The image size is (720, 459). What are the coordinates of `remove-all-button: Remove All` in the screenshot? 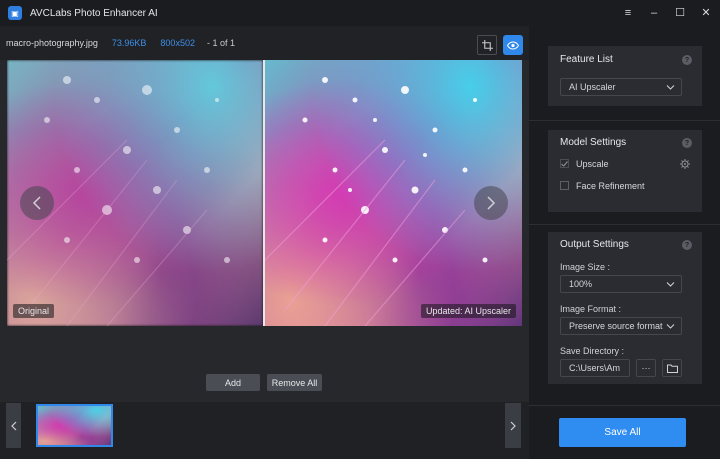 It's located at (294, 382).